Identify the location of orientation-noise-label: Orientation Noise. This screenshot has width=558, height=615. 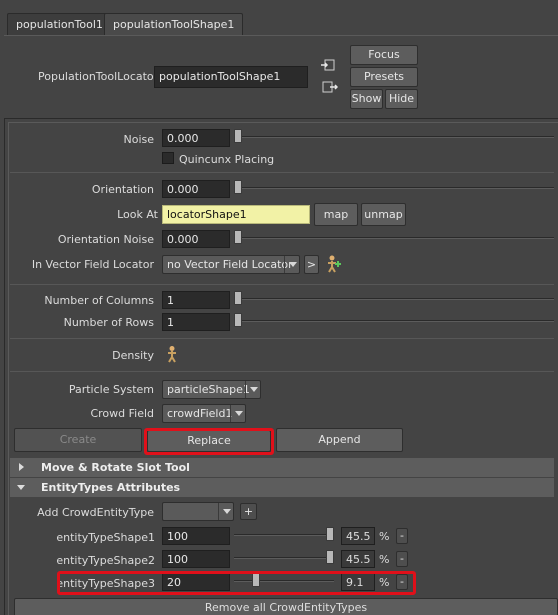
(105, 239).